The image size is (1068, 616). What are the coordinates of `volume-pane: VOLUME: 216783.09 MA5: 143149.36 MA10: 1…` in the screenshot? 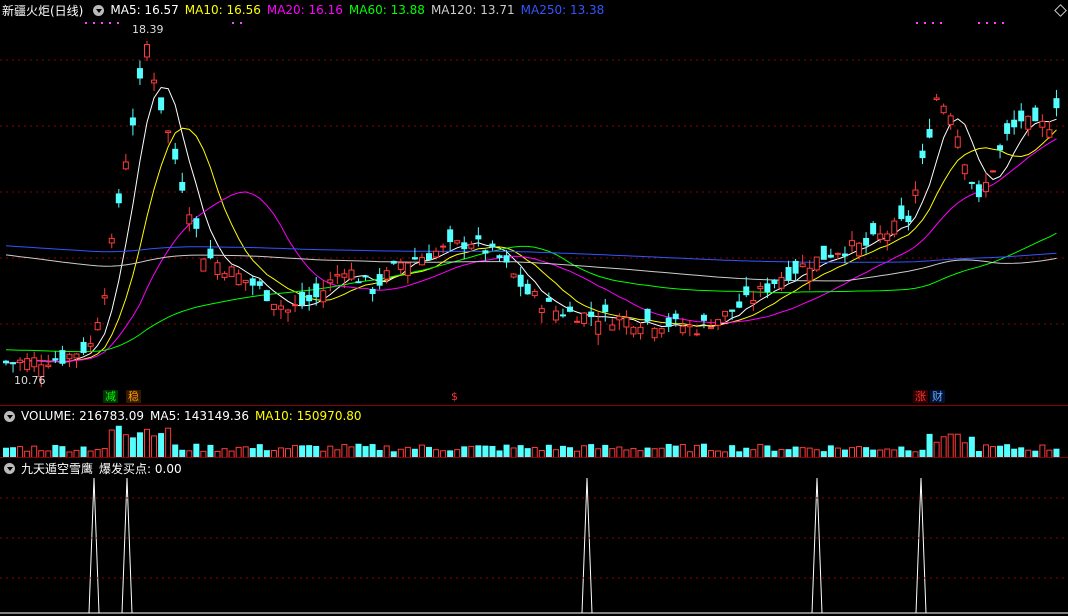 It's located at (534, 431).